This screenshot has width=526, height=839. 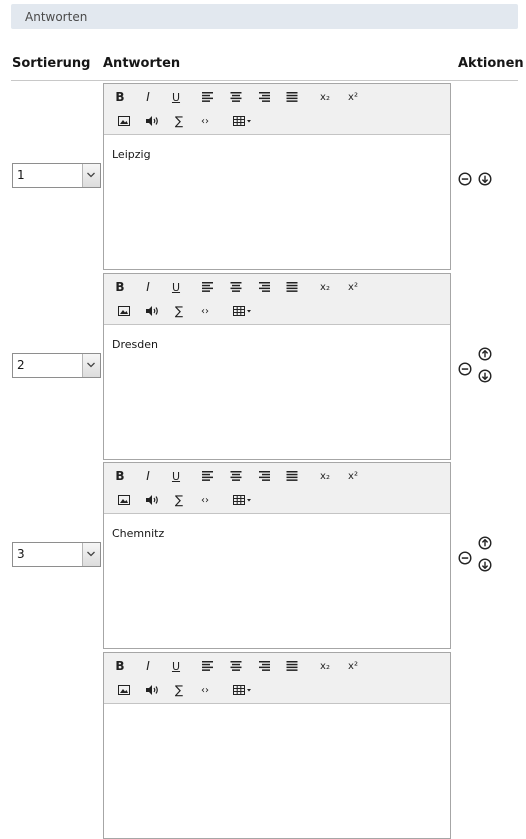 What do you see at coordinates (277, 771) in the screenshot?
I see `answer-text-area` at bounding box center [277, 771].